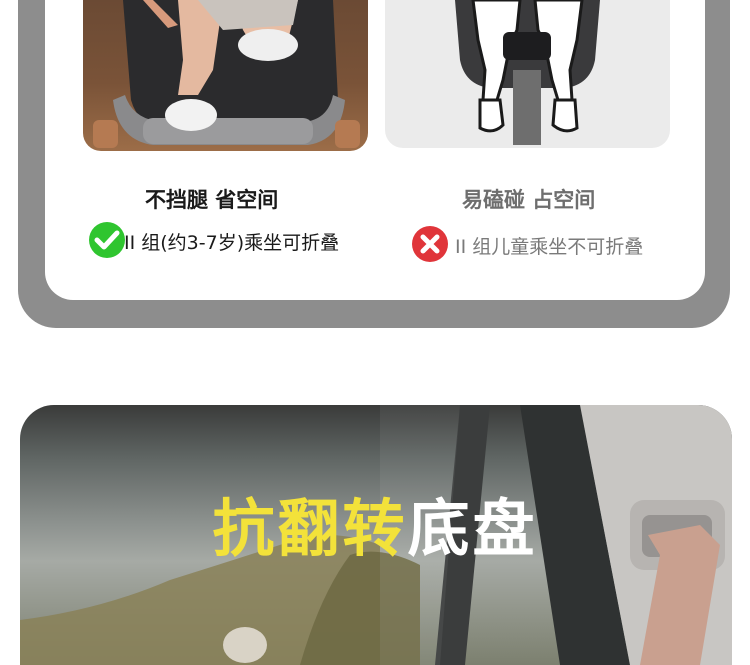 This screenshot has width=750, height=665. What do you see at coordinates (472, 528) in the screenshot?
I see `headline-rest: 底盘` at bounding box center [472, 528].